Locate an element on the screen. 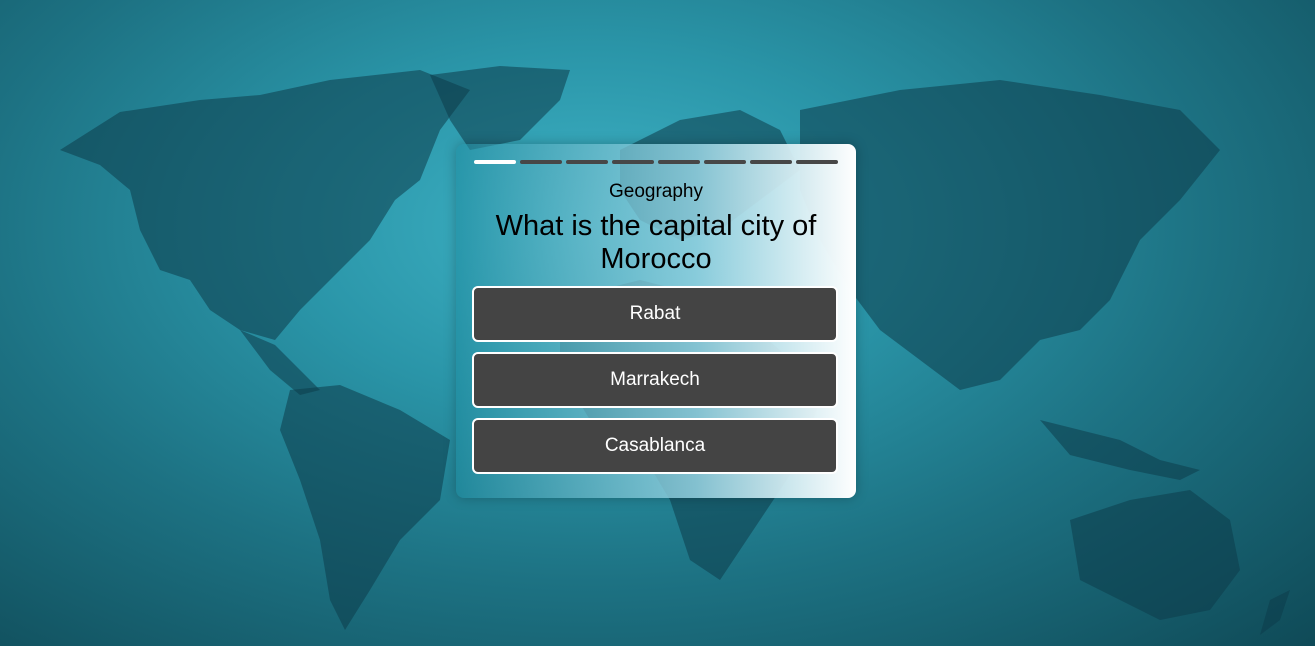  question-progress-bar is located at coordinates (656, 162).